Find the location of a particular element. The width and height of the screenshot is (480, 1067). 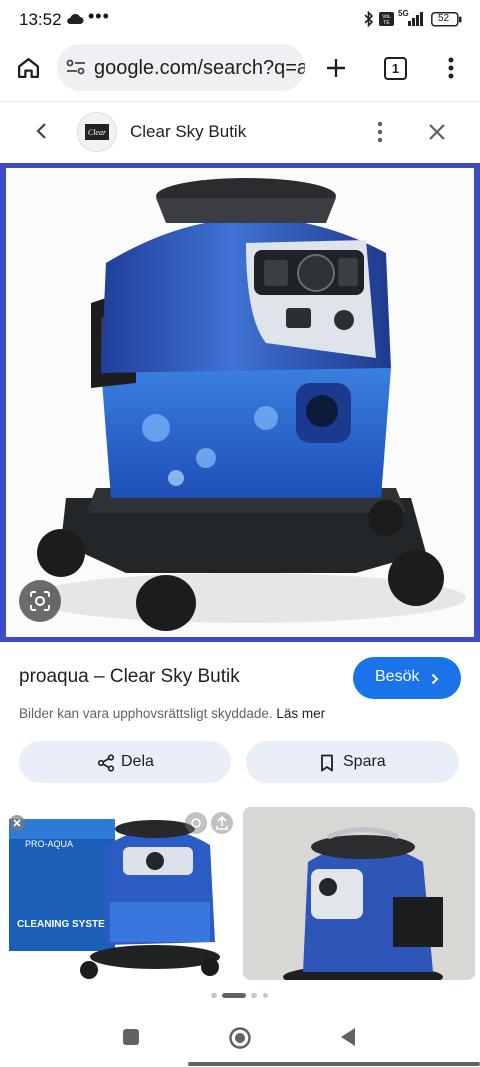

home-button-icon is located at coordinates (240, 1040).